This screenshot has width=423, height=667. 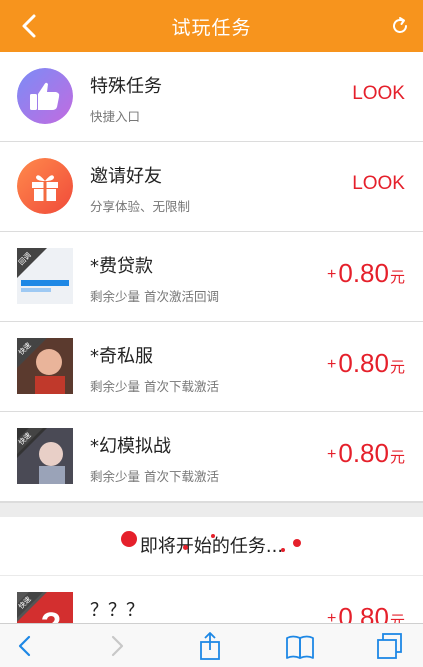 I want to click on task-name: 特殊任务, so click(x=126, y=86).